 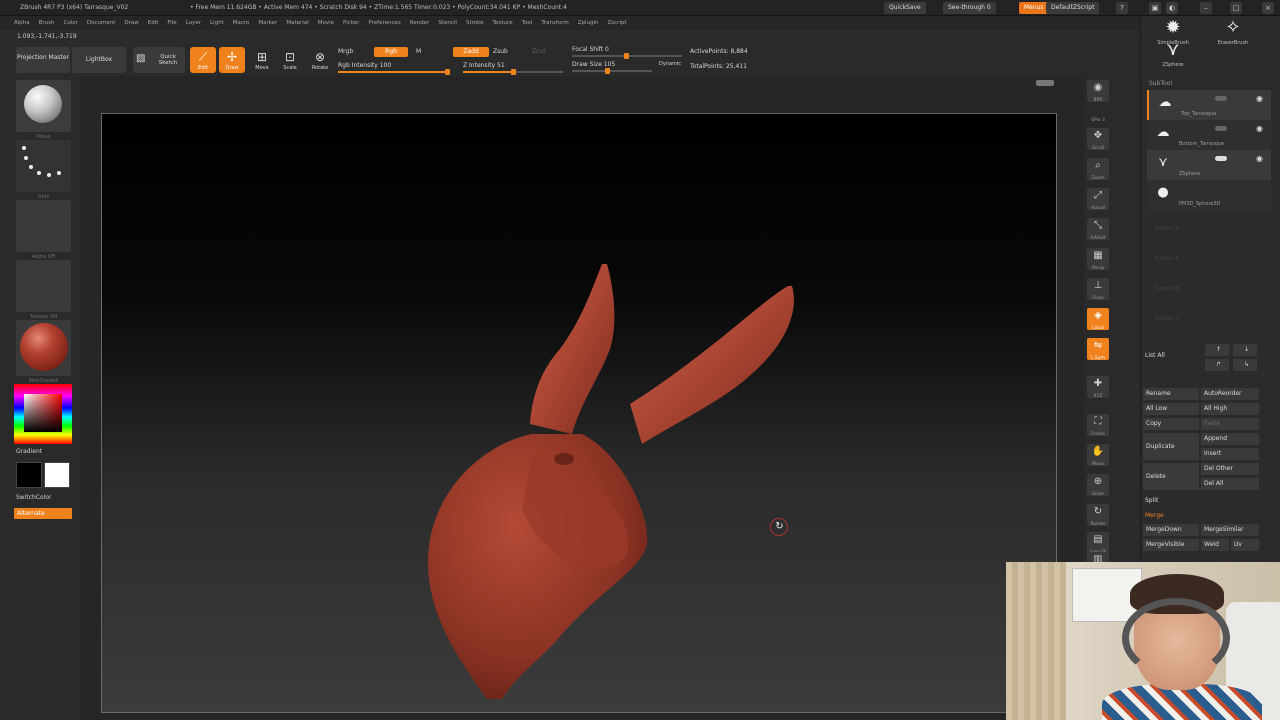 I want to click on draw-size-knob, so click(x=607, y=71).